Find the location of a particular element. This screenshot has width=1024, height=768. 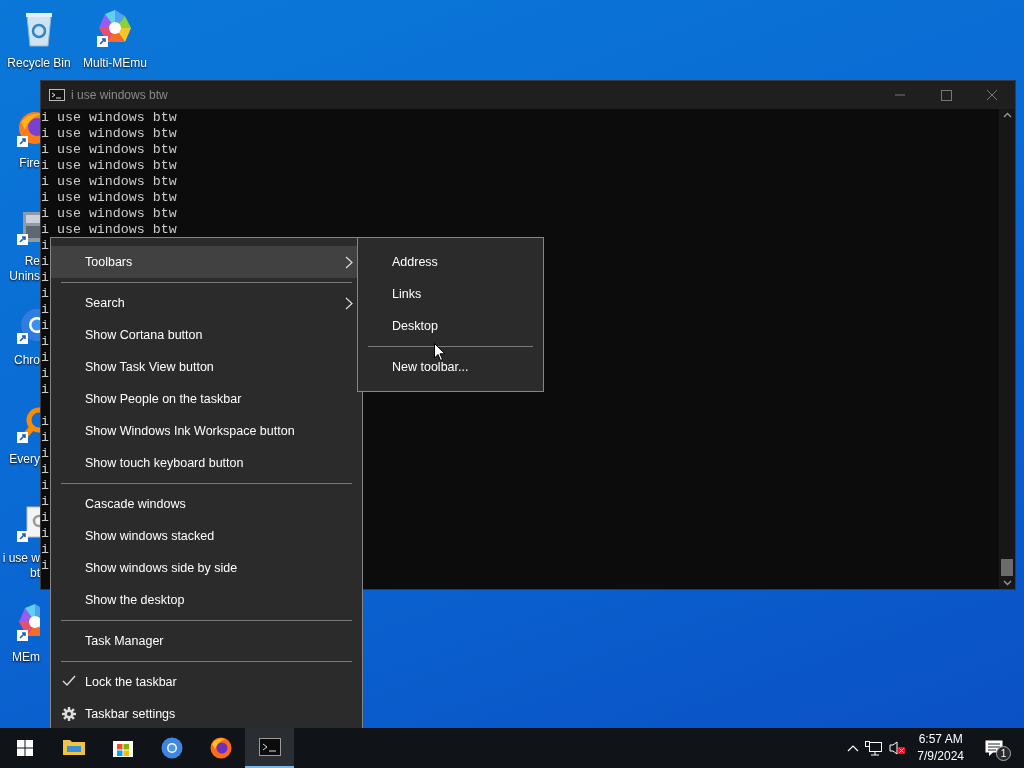

notifications-button: 1 is located at coordinates (994, 748).